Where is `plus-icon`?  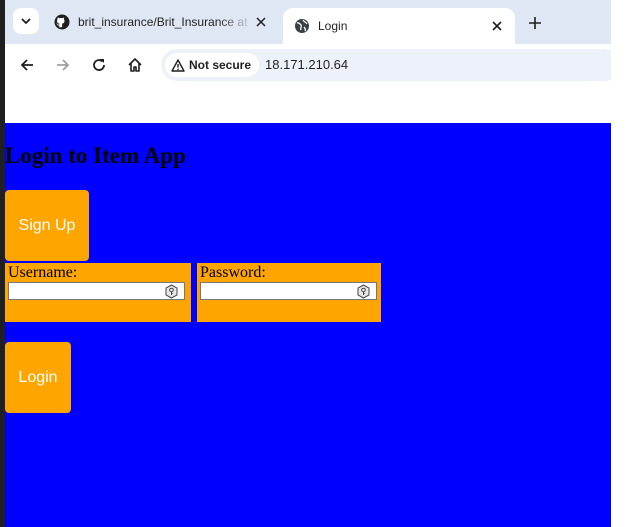 plus-icon is located at coordinates (535, 23).